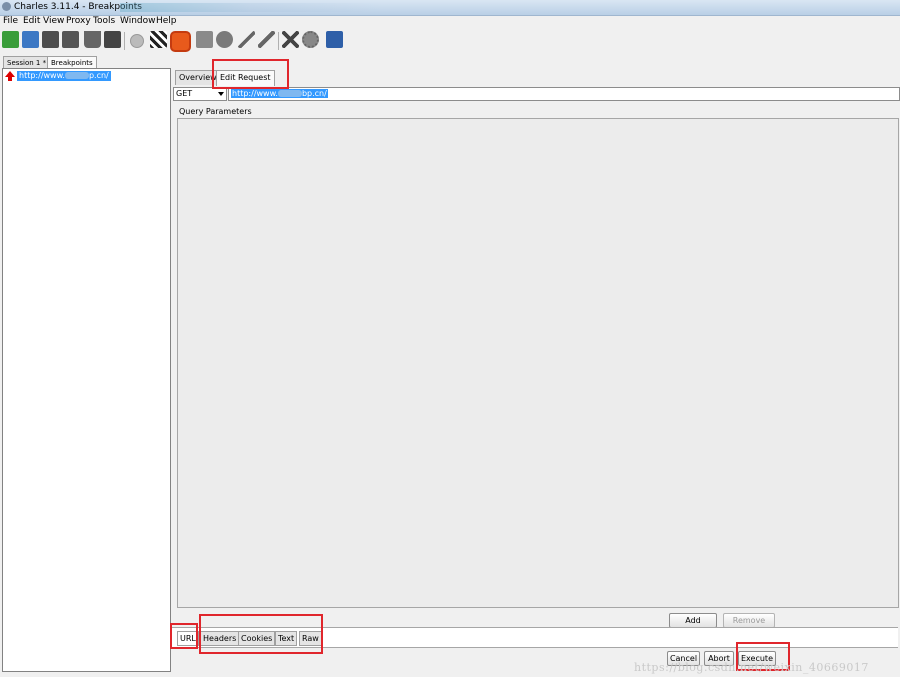 The width and height of the screenshot is (900, 677). What do you see at coordinates (184, 93) in the screenshot?
I see `method-value: GET` at bounding box center [184, 93].